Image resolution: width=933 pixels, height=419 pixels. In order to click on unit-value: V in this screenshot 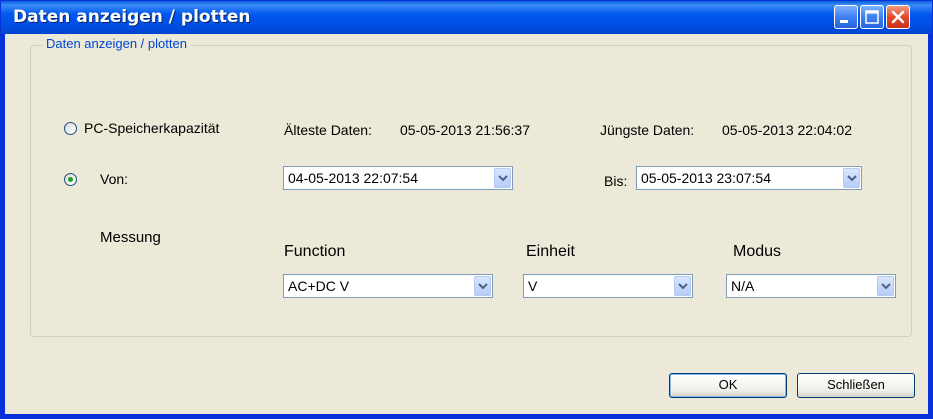, I will do `click(533, 286)`.